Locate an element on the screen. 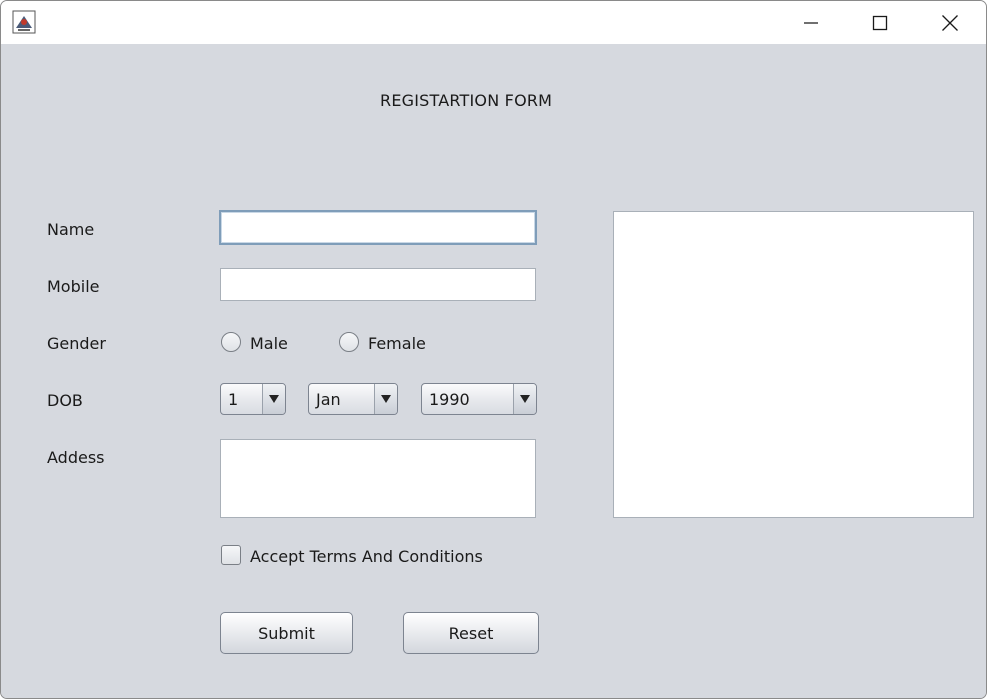 The image size is (987, 699). name-input is located at coordinates (378, 227).